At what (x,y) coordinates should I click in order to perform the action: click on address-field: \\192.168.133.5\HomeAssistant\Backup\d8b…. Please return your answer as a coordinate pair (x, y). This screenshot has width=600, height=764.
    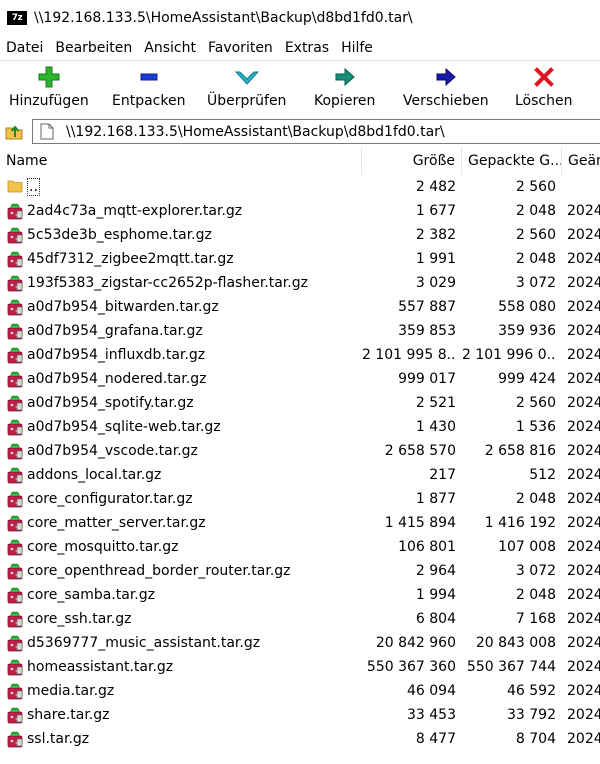
    Looking at the image, I should click on (316, 131).